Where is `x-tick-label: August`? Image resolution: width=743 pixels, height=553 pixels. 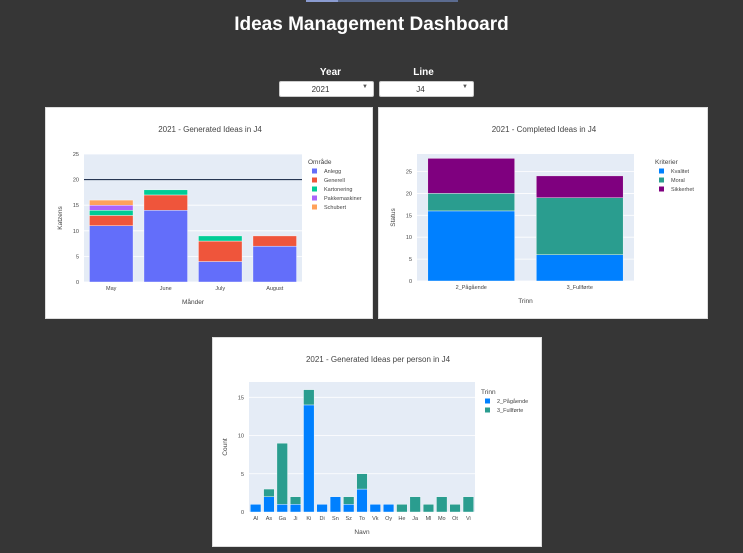
x-tick-label: August is located at coordinates (275, 289).